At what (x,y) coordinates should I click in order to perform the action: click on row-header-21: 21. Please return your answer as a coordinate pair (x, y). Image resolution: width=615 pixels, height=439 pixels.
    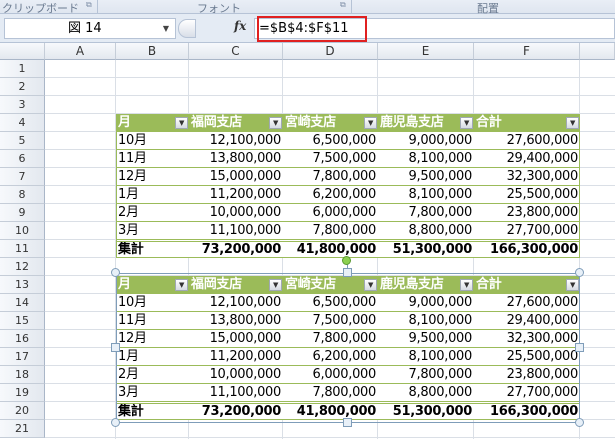
    Looking at the image, I should click on (22, 429).